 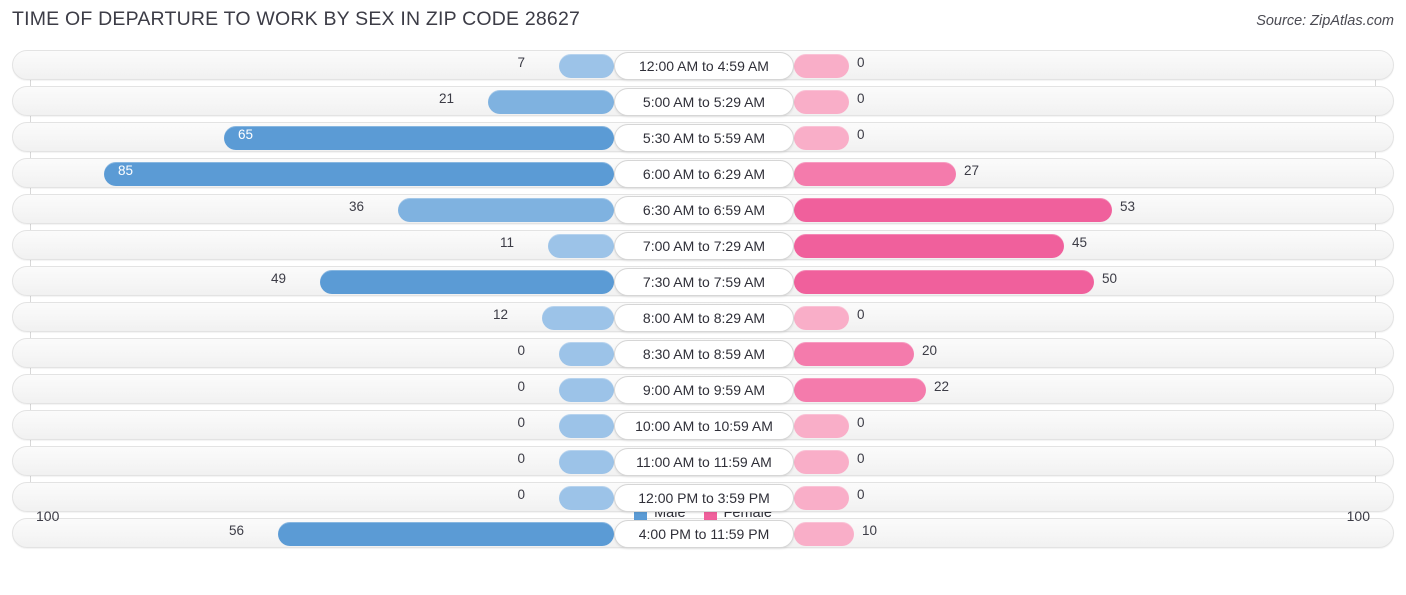 I want to click on male-value-label: 12, so click(x=500, y=314).